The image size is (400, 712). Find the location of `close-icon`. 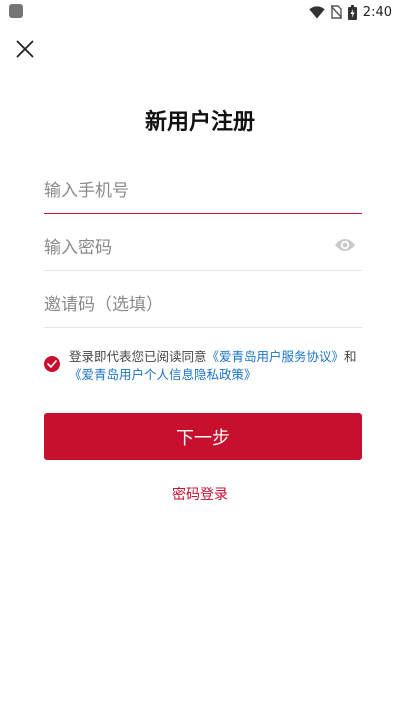

close-icon is located at coordinates (25, 49).